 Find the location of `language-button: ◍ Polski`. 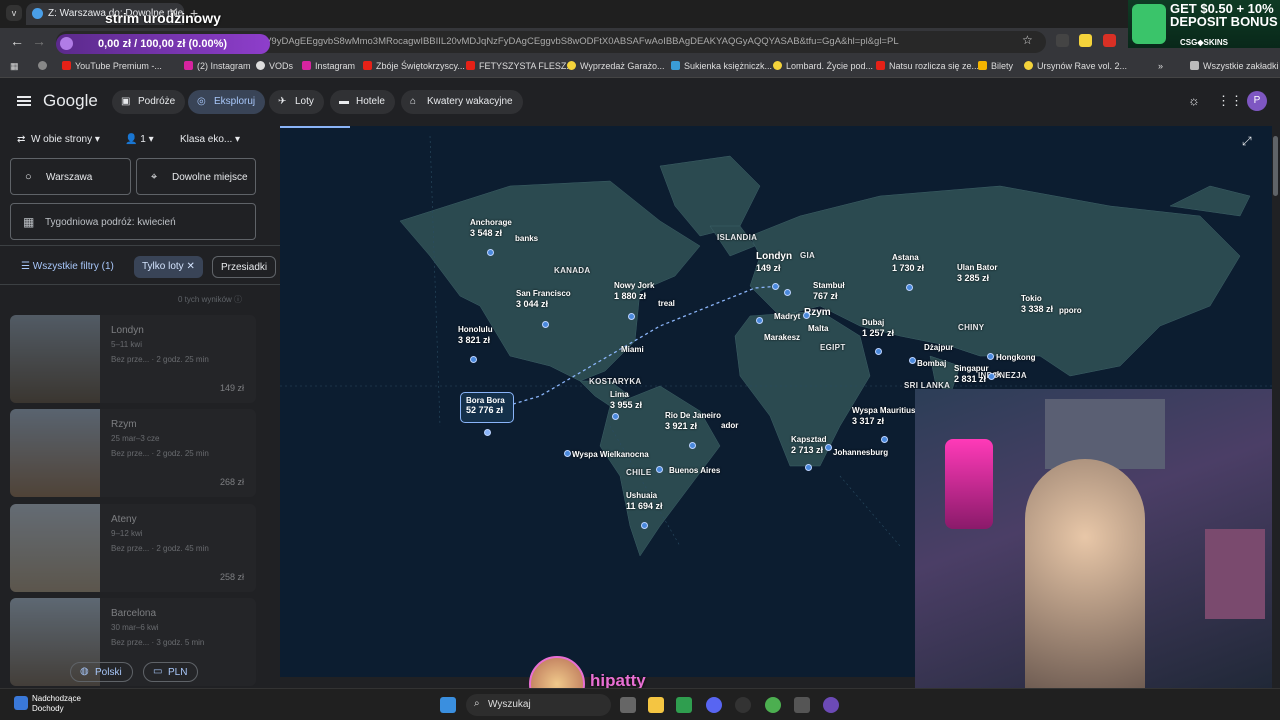

language-button: ◍ Polski is located at coordinates (101, 672).